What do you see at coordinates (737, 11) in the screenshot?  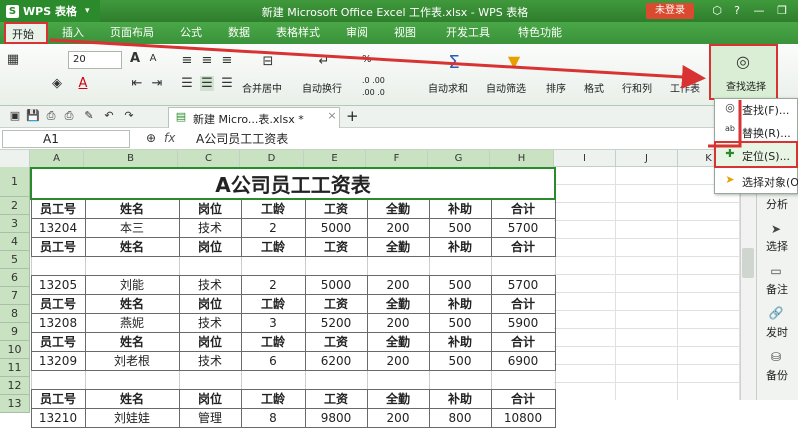 I see `help-icon: ?` at bounding box center [737, 11].